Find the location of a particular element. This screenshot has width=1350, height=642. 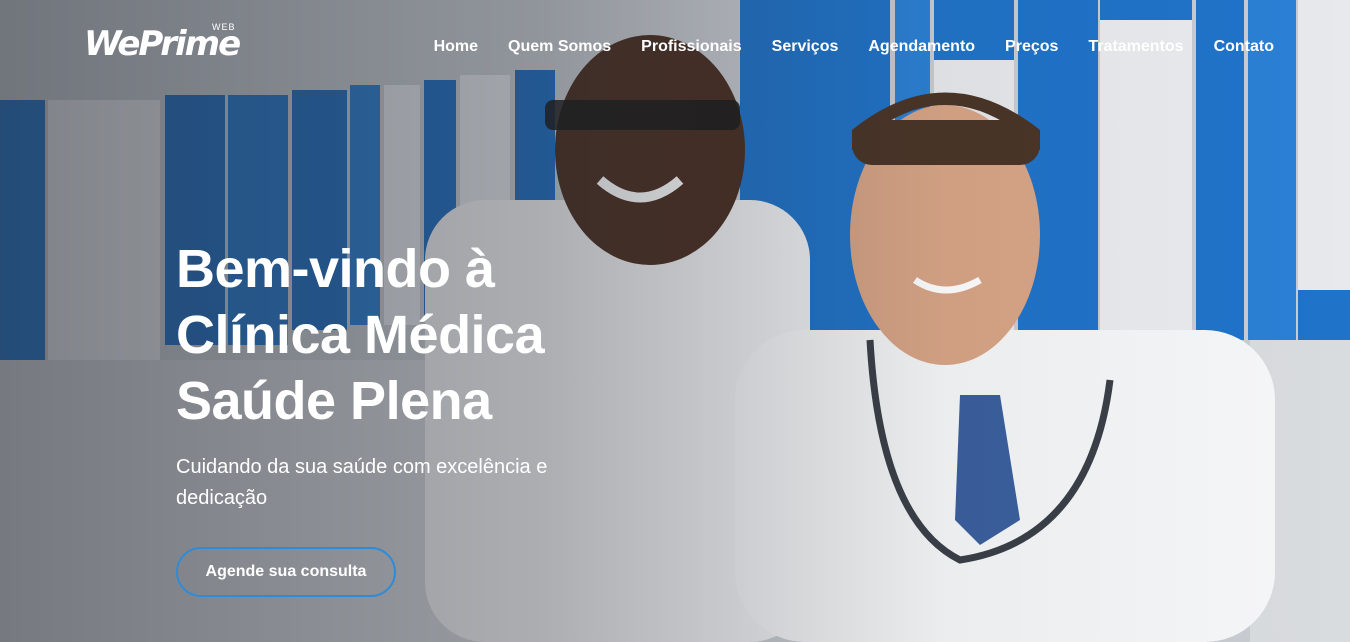

nav-item-contato: Contato is located at coordinates (1244, 47).